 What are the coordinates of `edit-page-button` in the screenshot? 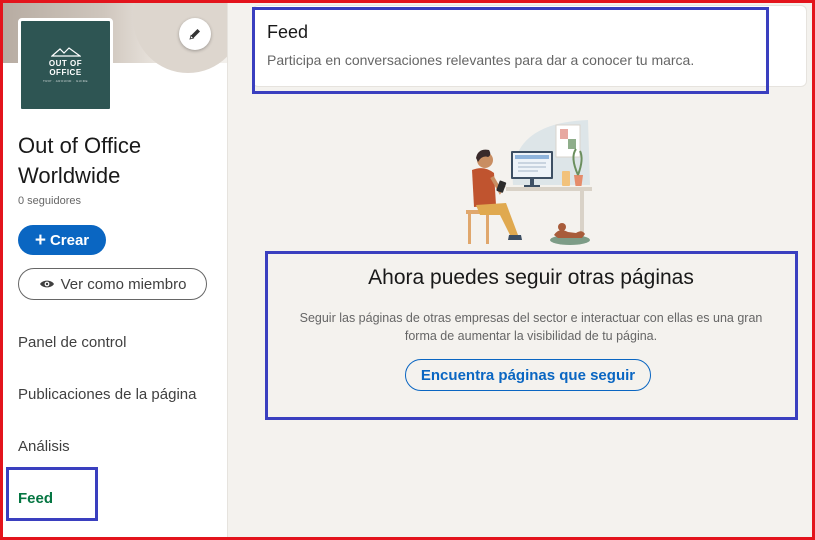 It's located at (195, 34).